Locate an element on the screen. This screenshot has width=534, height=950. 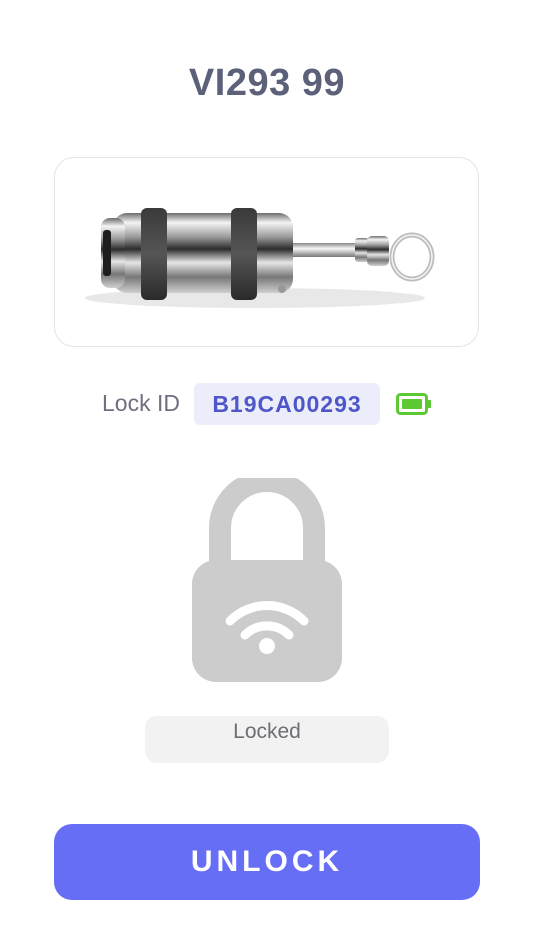
lock-id-row: Lock ID B19CA00293 is located at coordinates (267, 404).